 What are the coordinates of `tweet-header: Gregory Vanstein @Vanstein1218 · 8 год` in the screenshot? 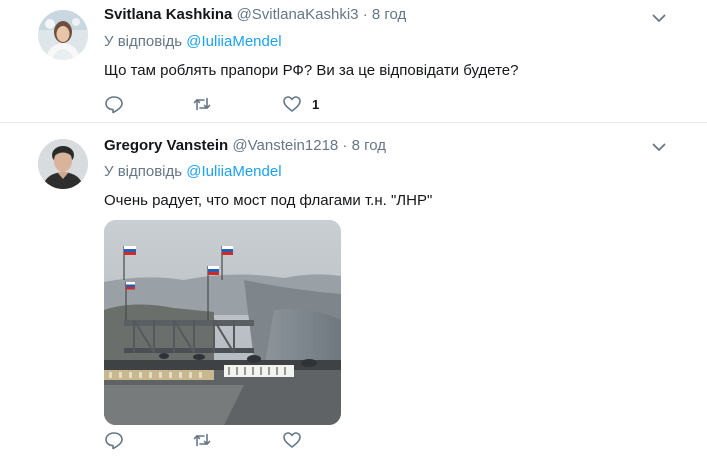 It's located at (245, 145).